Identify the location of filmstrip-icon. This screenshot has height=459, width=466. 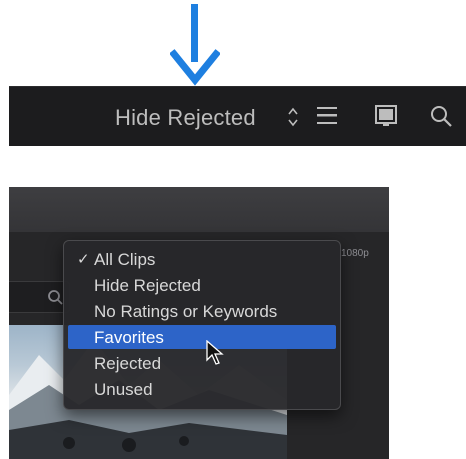
(386, 116).